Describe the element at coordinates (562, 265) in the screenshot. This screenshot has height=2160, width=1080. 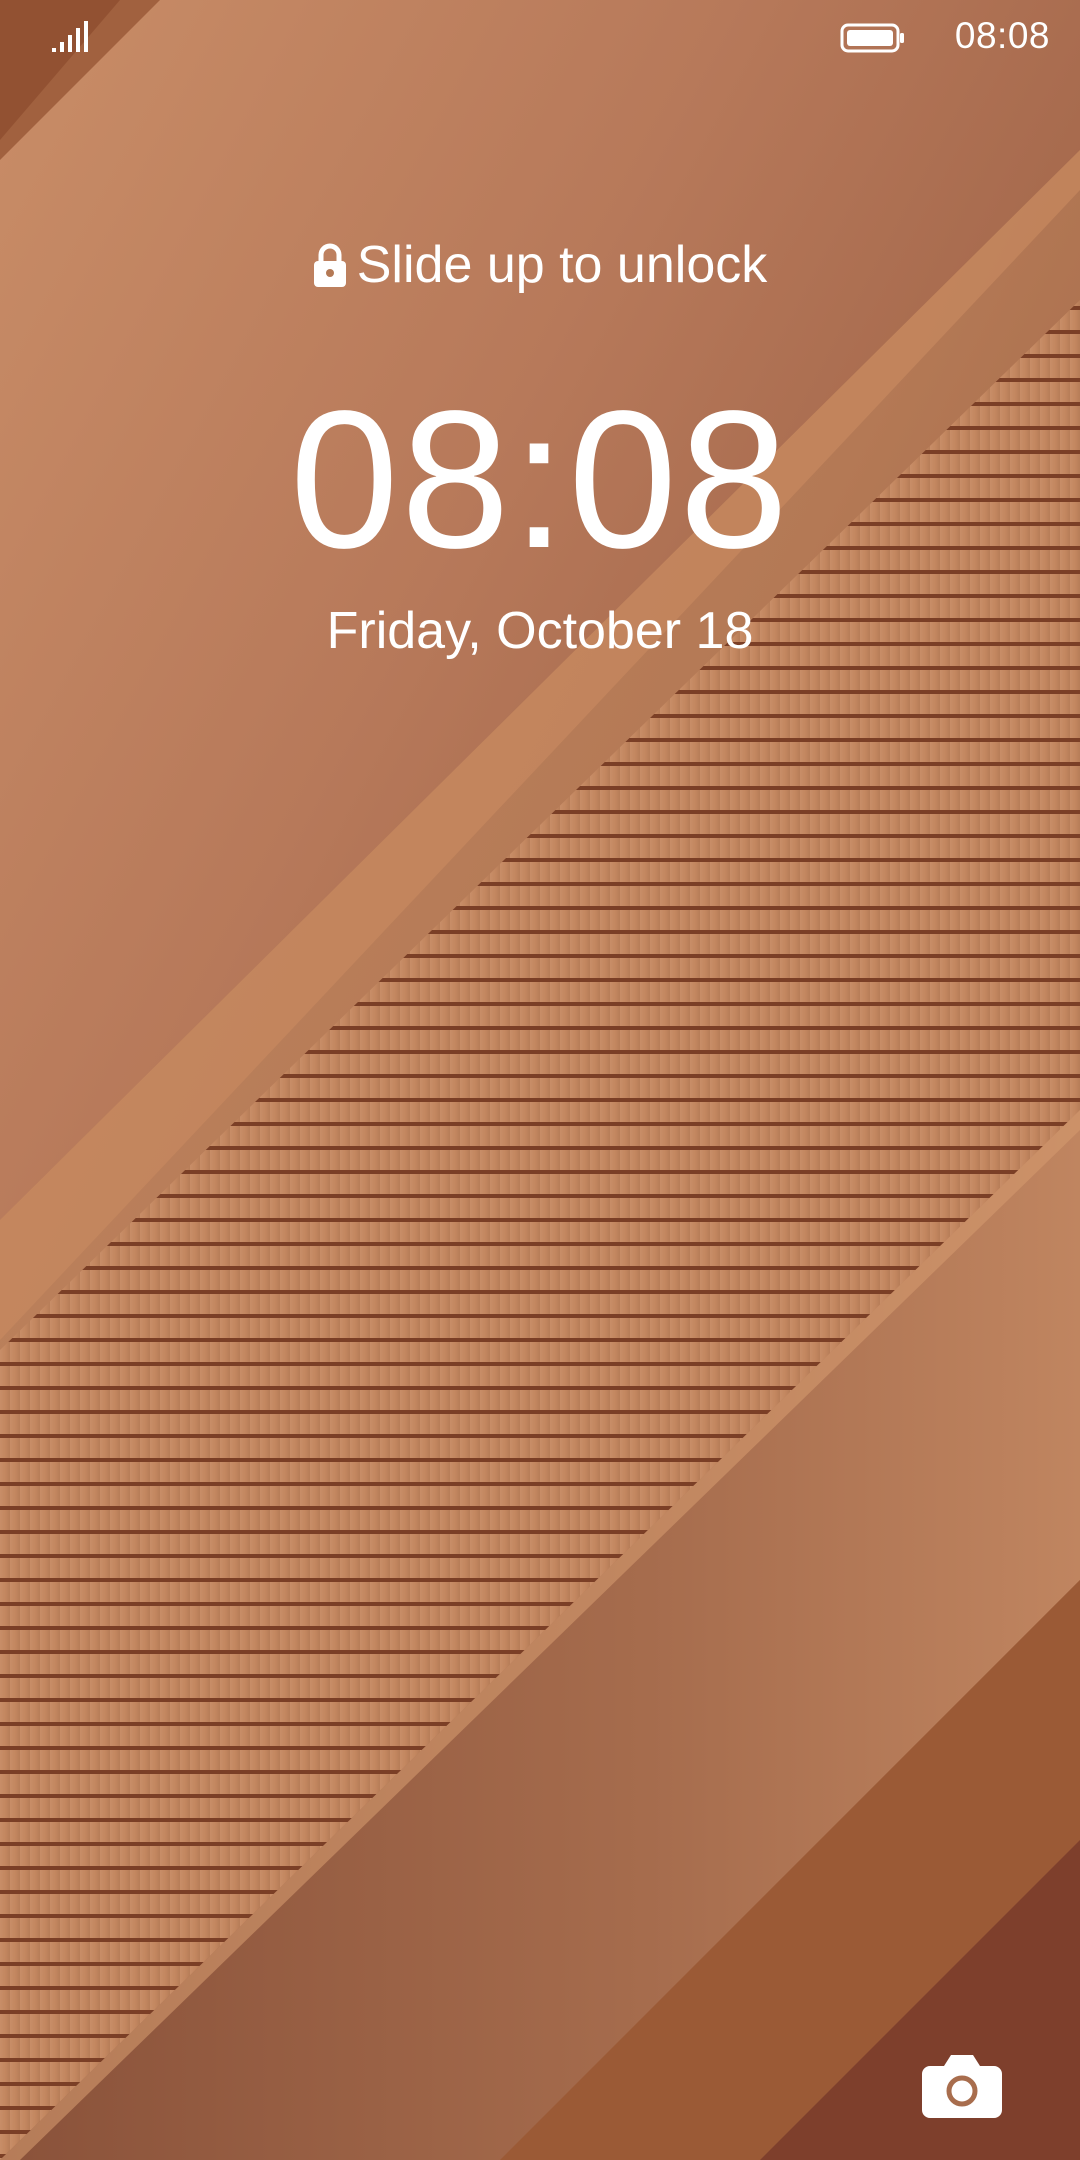
I see `unlock-hint-label: Slide up to unlock` at that location.